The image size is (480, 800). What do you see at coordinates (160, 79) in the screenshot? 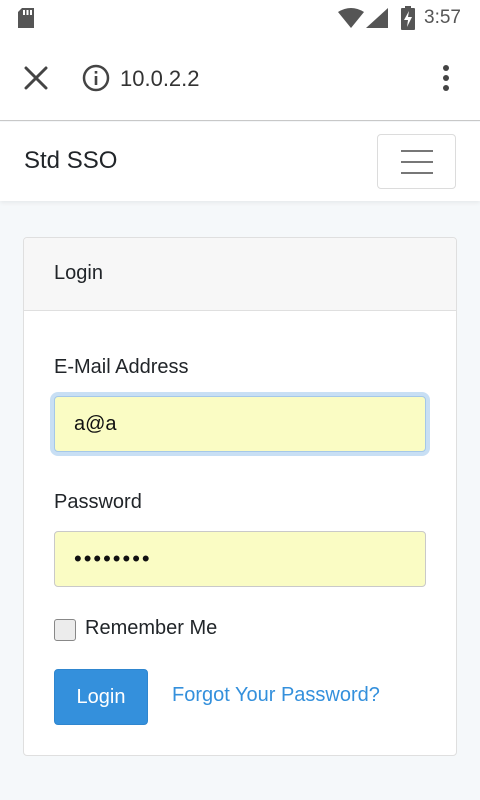
I see `url-text: 10.0.2.2` at bounding box center [160, 79].